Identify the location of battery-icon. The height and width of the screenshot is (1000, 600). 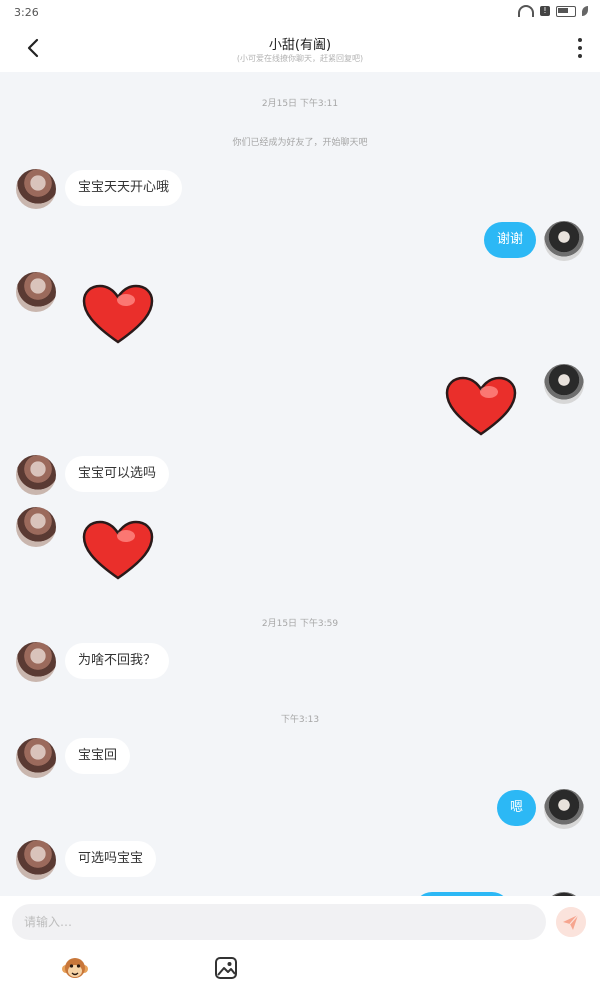
(566, 11).